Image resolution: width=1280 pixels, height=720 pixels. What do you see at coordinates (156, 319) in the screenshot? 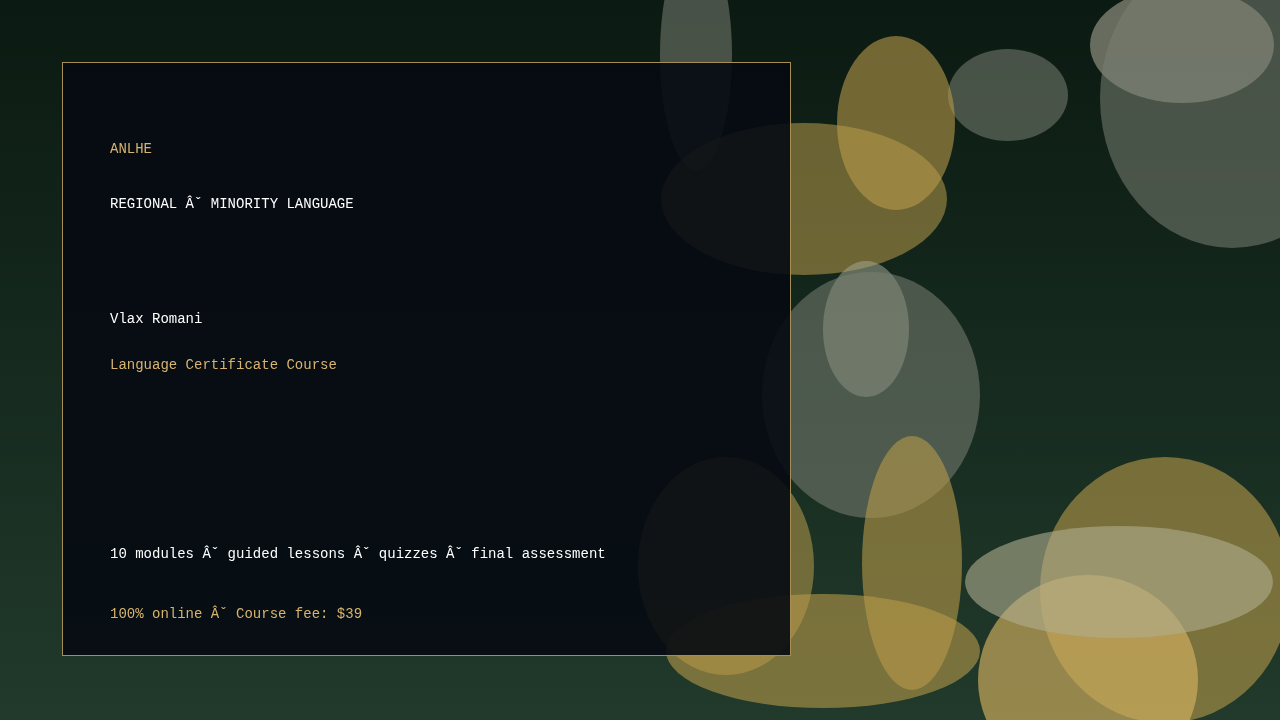
I see `language-title: Vlax Romani` at bounding box center [156, 319].